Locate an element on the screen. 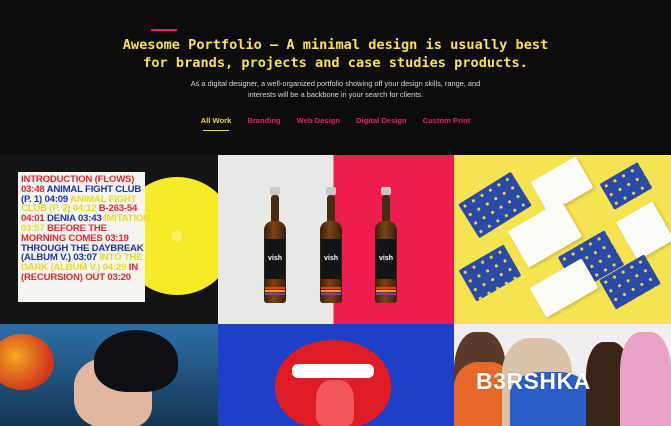  teeth-image is located at coordinates (333, 371).